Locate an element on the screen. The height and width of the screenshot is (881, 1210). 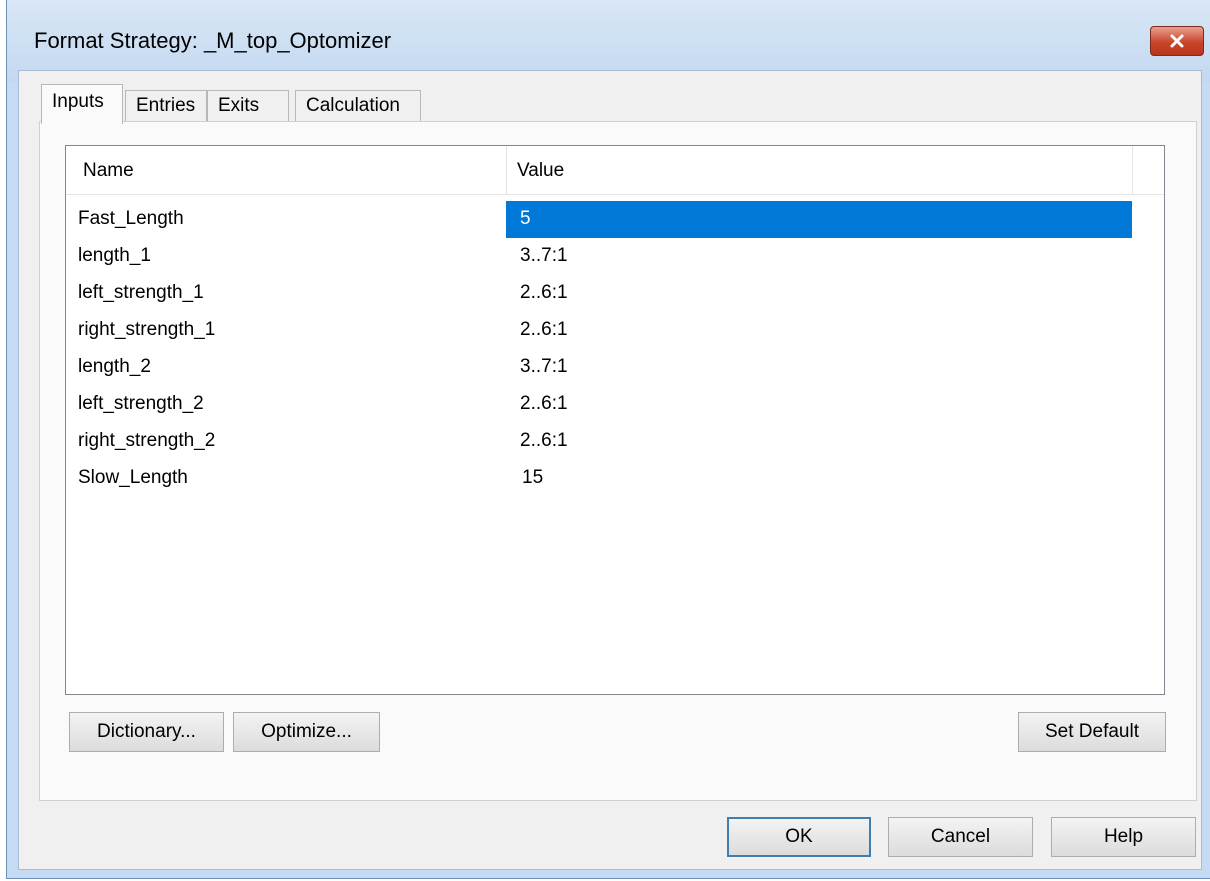
list-row: right_strength_2 2..6:1 is located at coordinates (615, 441).